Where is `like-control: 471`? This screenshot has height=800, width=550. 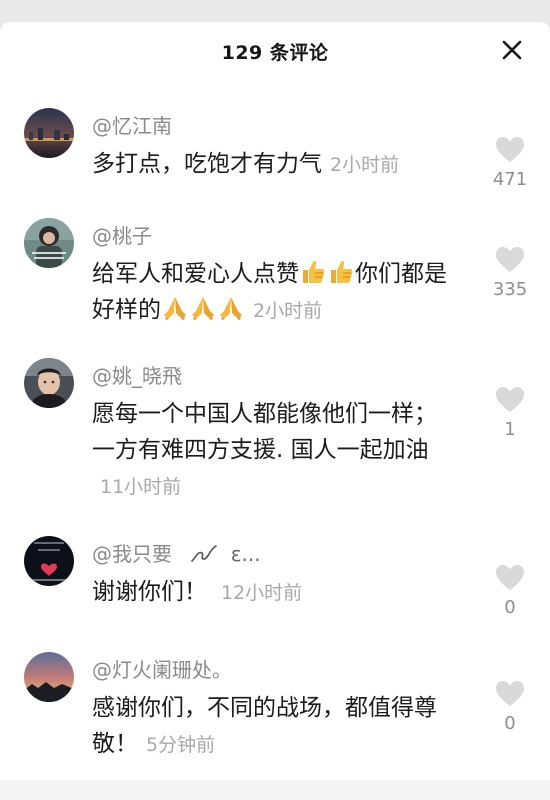 like-control: 471 is located at coordinates (510, 163).